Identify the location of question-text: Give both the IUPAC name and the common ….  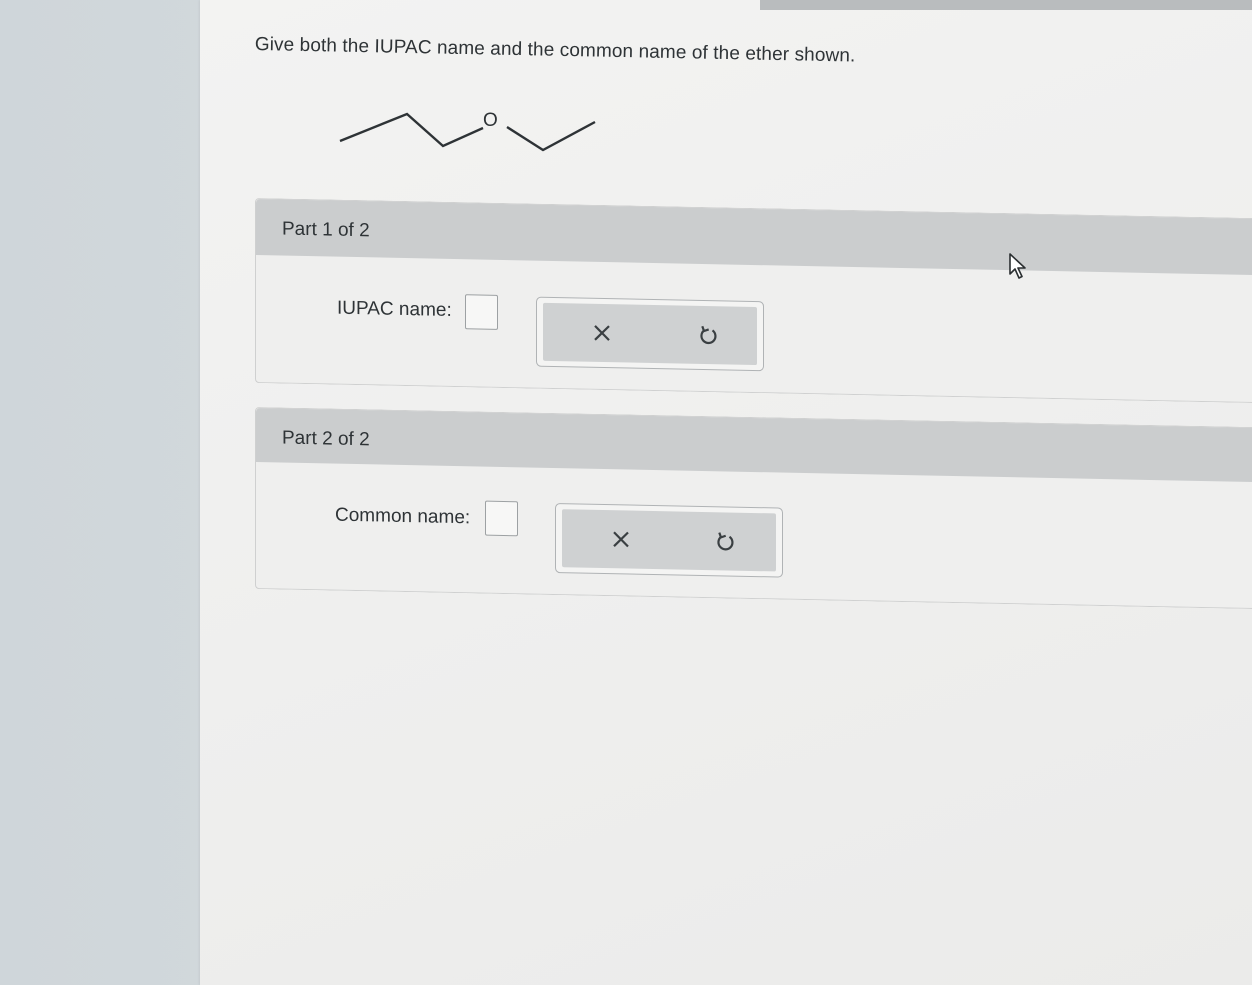
(555, 50).